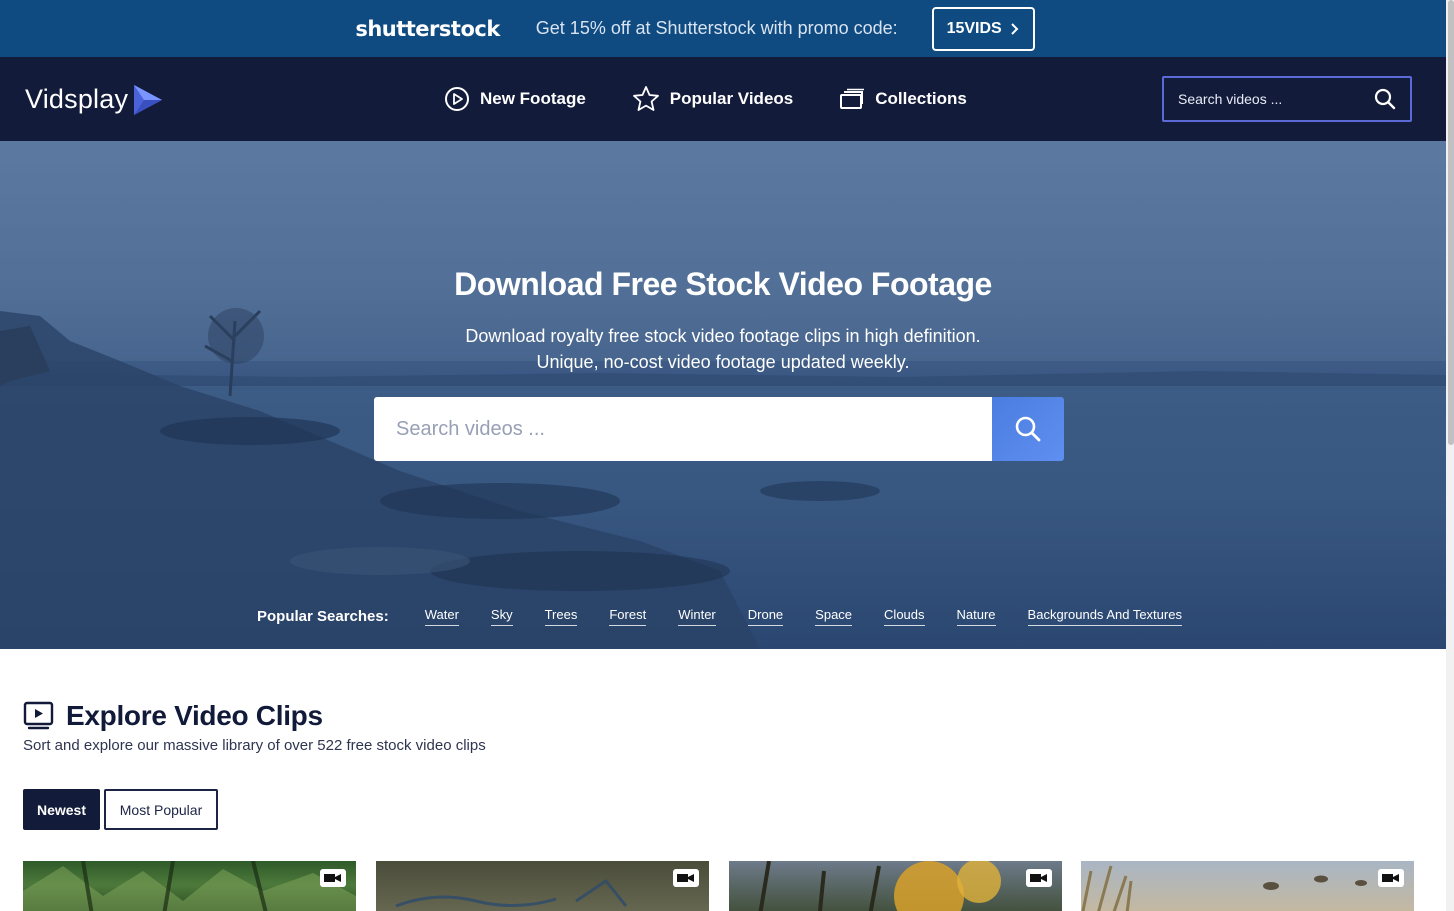 The image size is (1454, 911). I want to click on popular-search-link: Sky, so click(501, 616).